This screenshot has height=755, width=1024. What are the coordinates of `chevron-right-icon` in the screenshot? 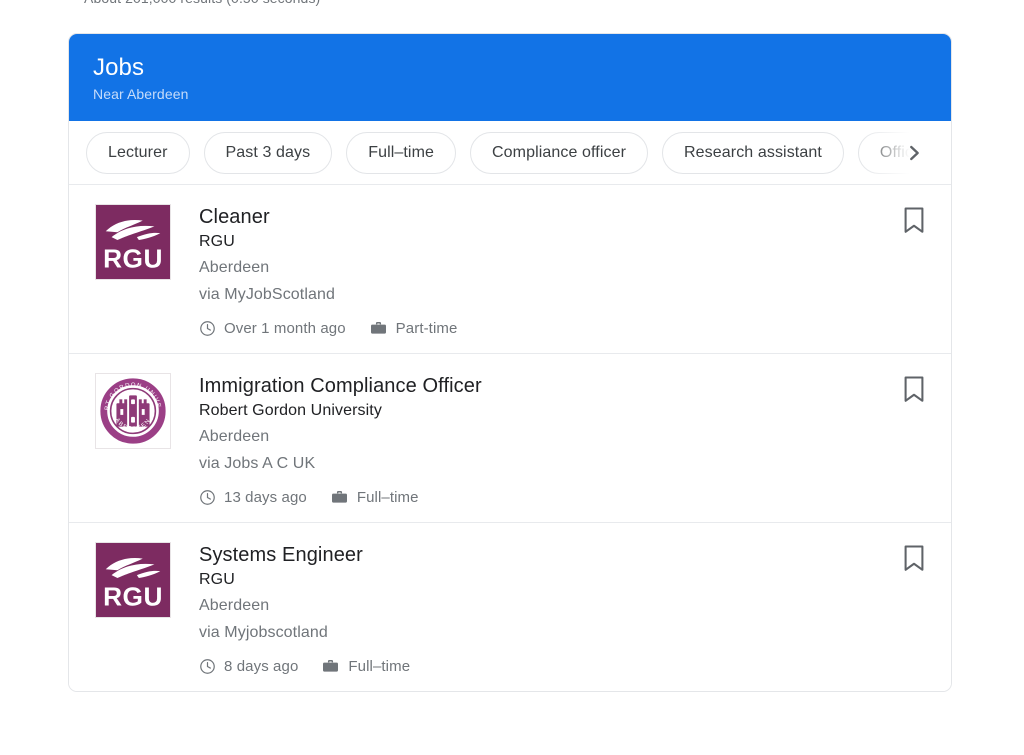 It's located at (914, 152).